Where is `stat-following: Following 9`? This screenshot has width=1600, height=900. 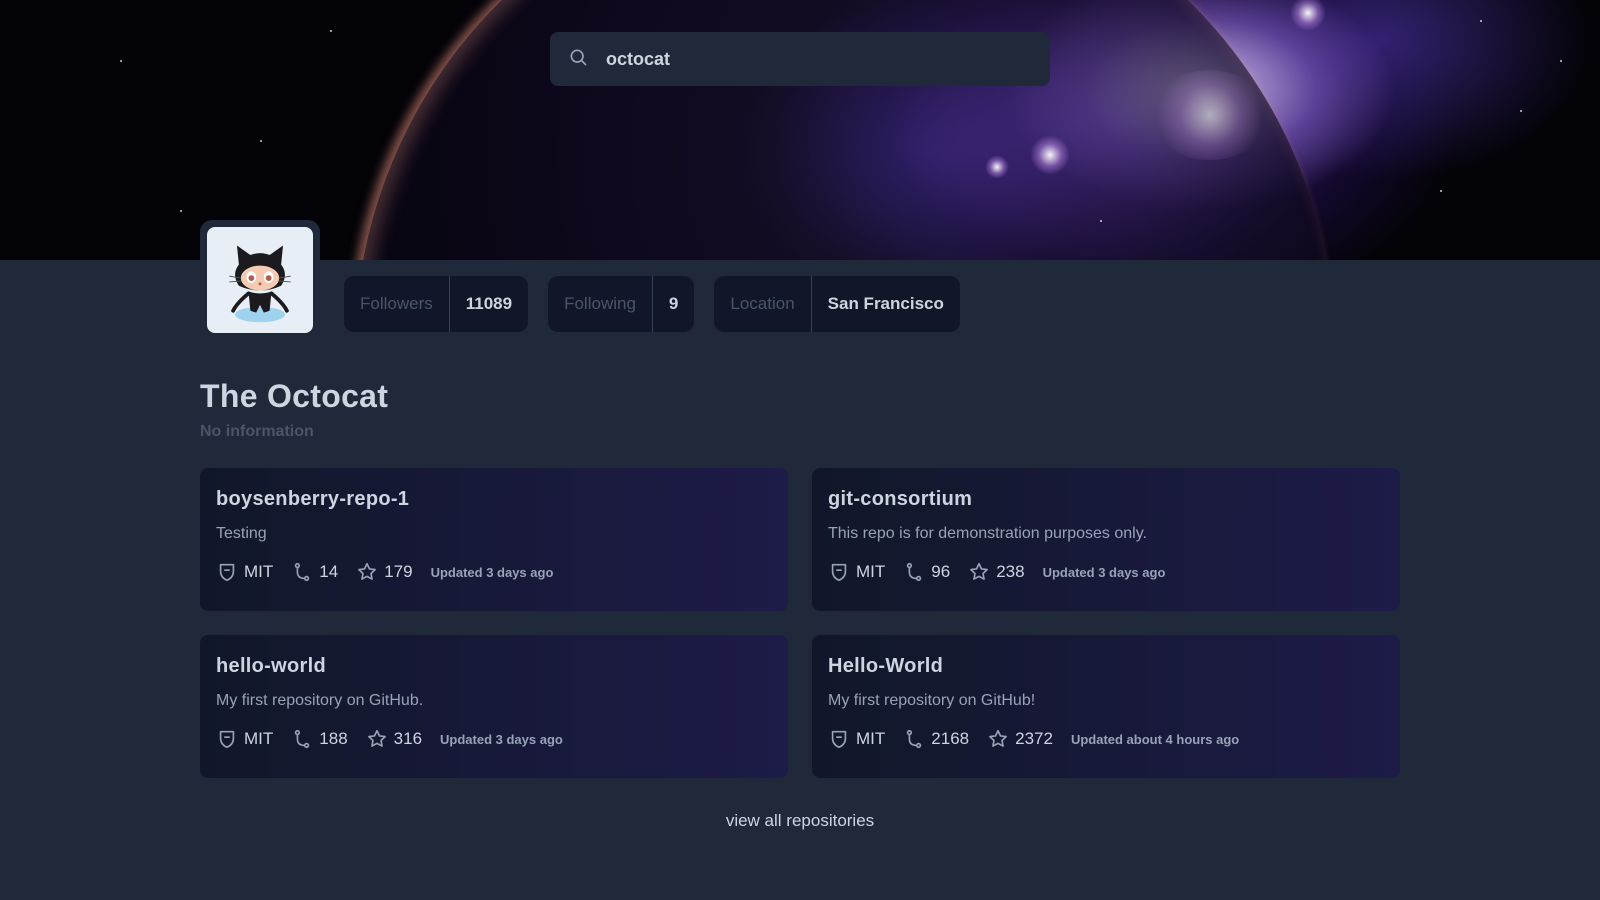
stat-following: Following 9 is located at coordinates (621, 304).